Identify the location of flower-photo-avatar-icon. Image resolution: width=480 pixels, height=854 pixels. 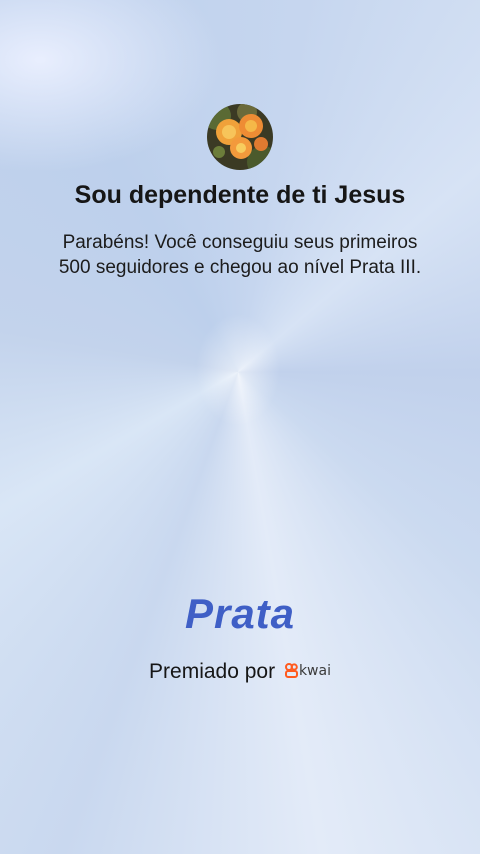
(240, 137).